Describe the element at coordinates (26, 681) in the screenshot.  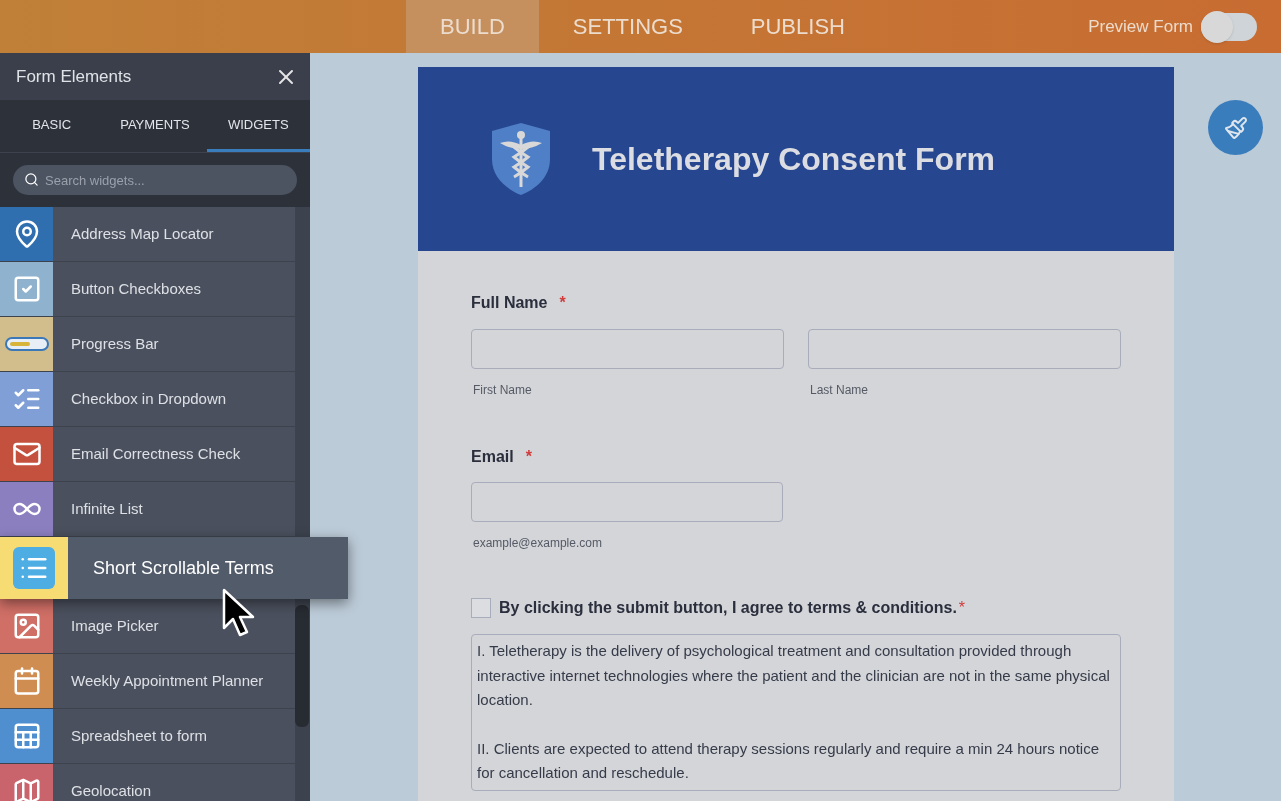
I see `calendar-icon` at that location.